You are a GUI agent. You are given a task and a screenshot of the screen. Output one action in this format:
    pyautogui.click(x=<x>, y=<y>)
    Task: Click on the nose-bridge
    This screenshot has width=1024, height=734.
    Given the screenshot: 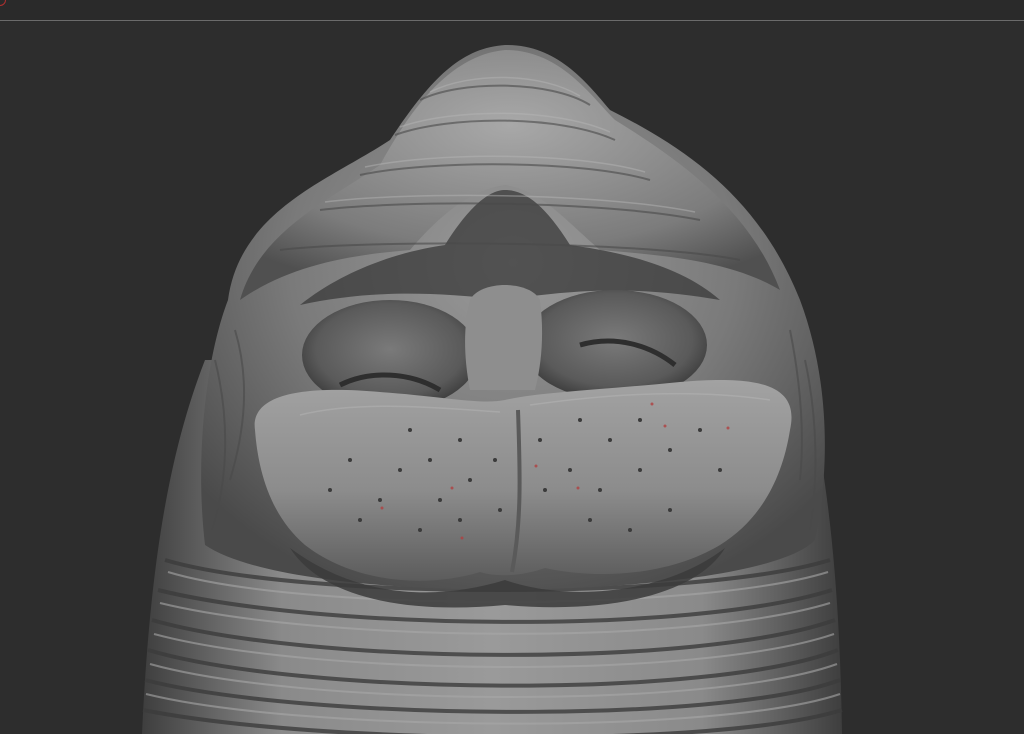 What is the action you would take?
    pyautogui.click(x=504, y=337)
    